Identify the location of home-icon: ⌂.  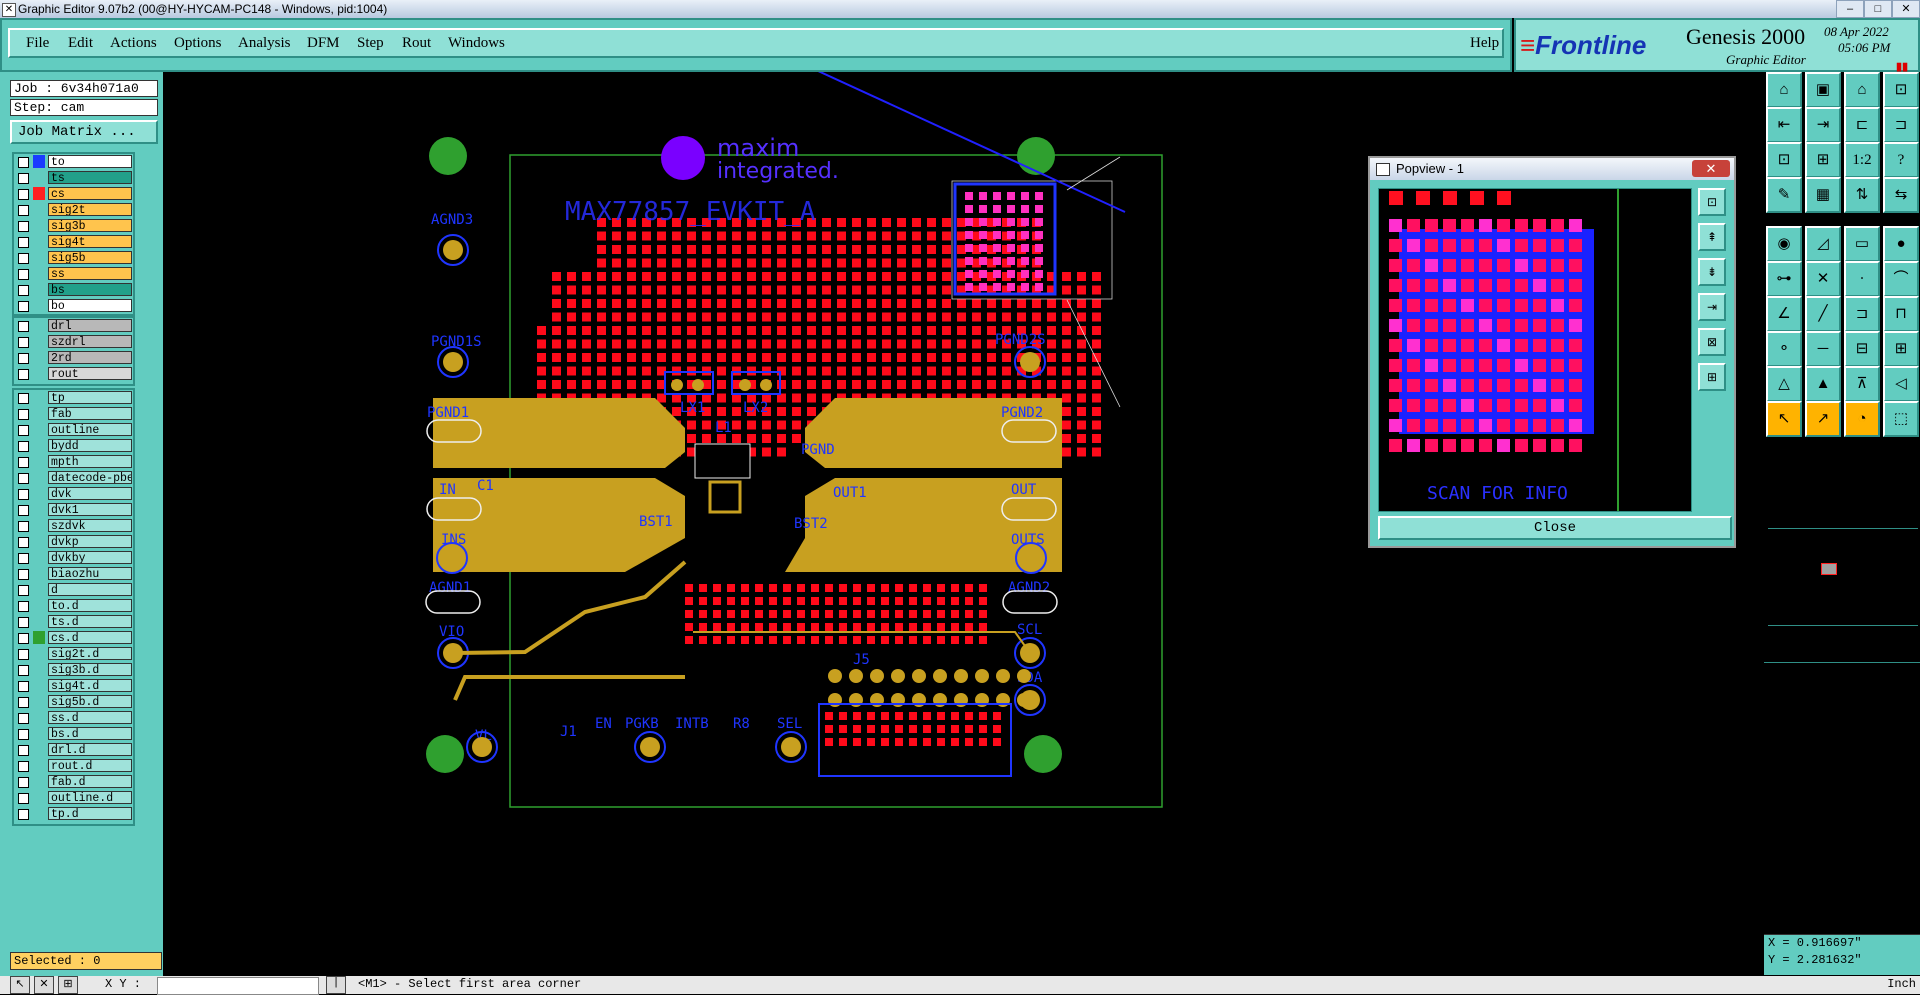
(1784, 90).